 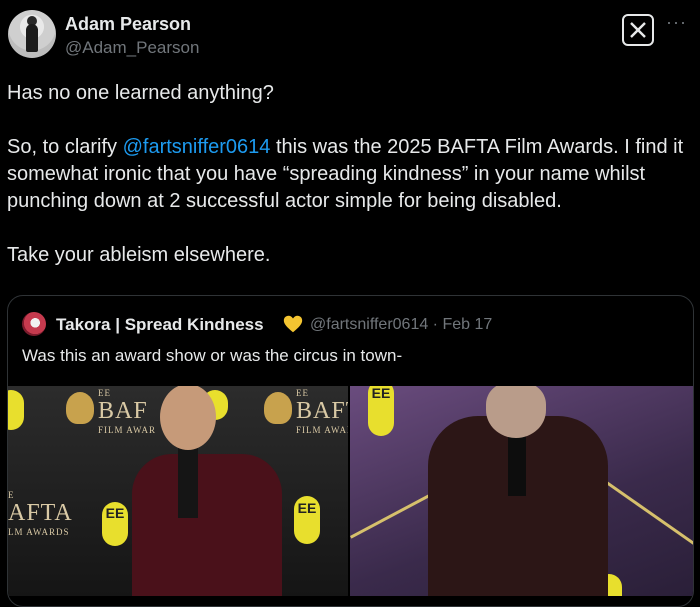 I want to click on bafta-film-awards: FILM AWAR, so click(x=127, y=430).